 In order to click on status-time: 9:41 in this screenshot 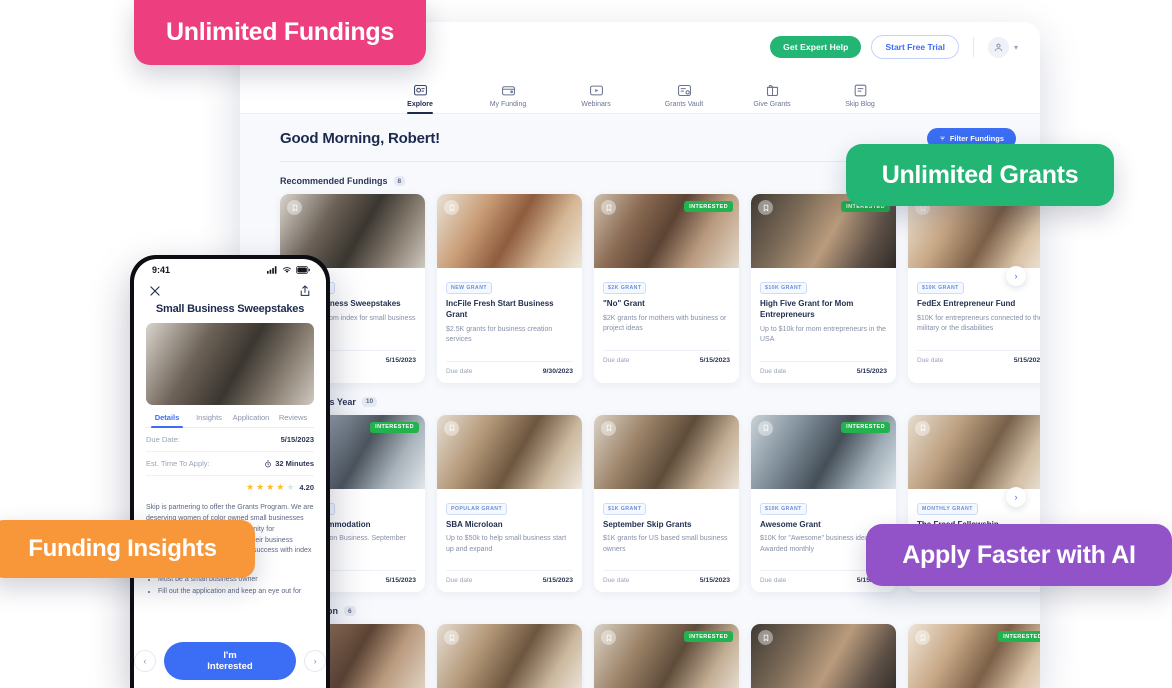, I will do `click(161, 270)`.